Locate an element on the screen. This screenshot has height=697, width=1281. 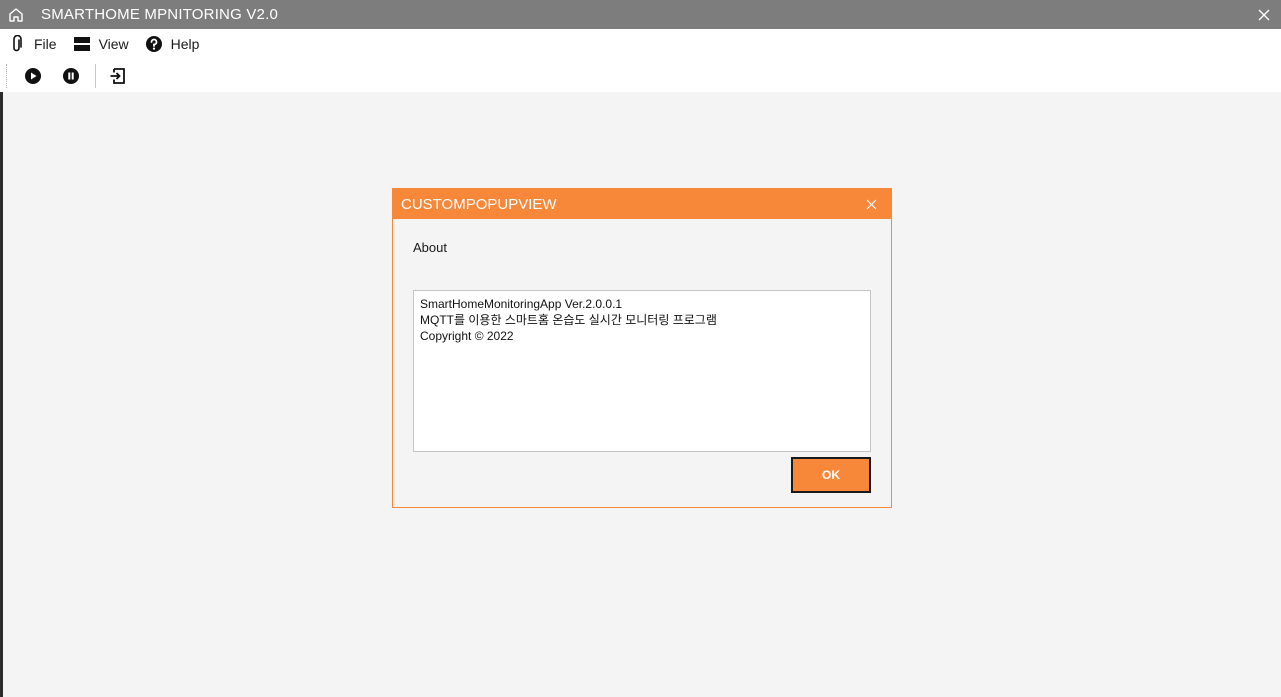
dialog-title-bar: CUSTOMPOPUPVIEW is located at coordinates (642, 204).